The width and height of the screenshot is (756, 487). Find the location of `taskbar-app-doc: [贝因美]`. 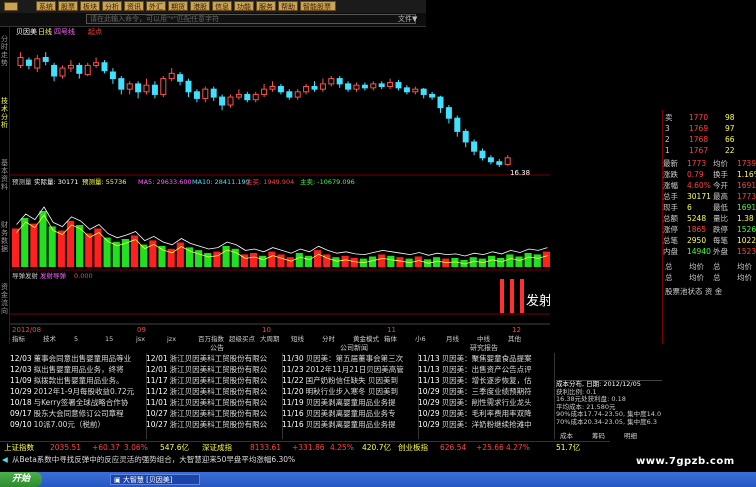

taskbar-app-doc: [贝因美] is located at coordinates (159, 480).